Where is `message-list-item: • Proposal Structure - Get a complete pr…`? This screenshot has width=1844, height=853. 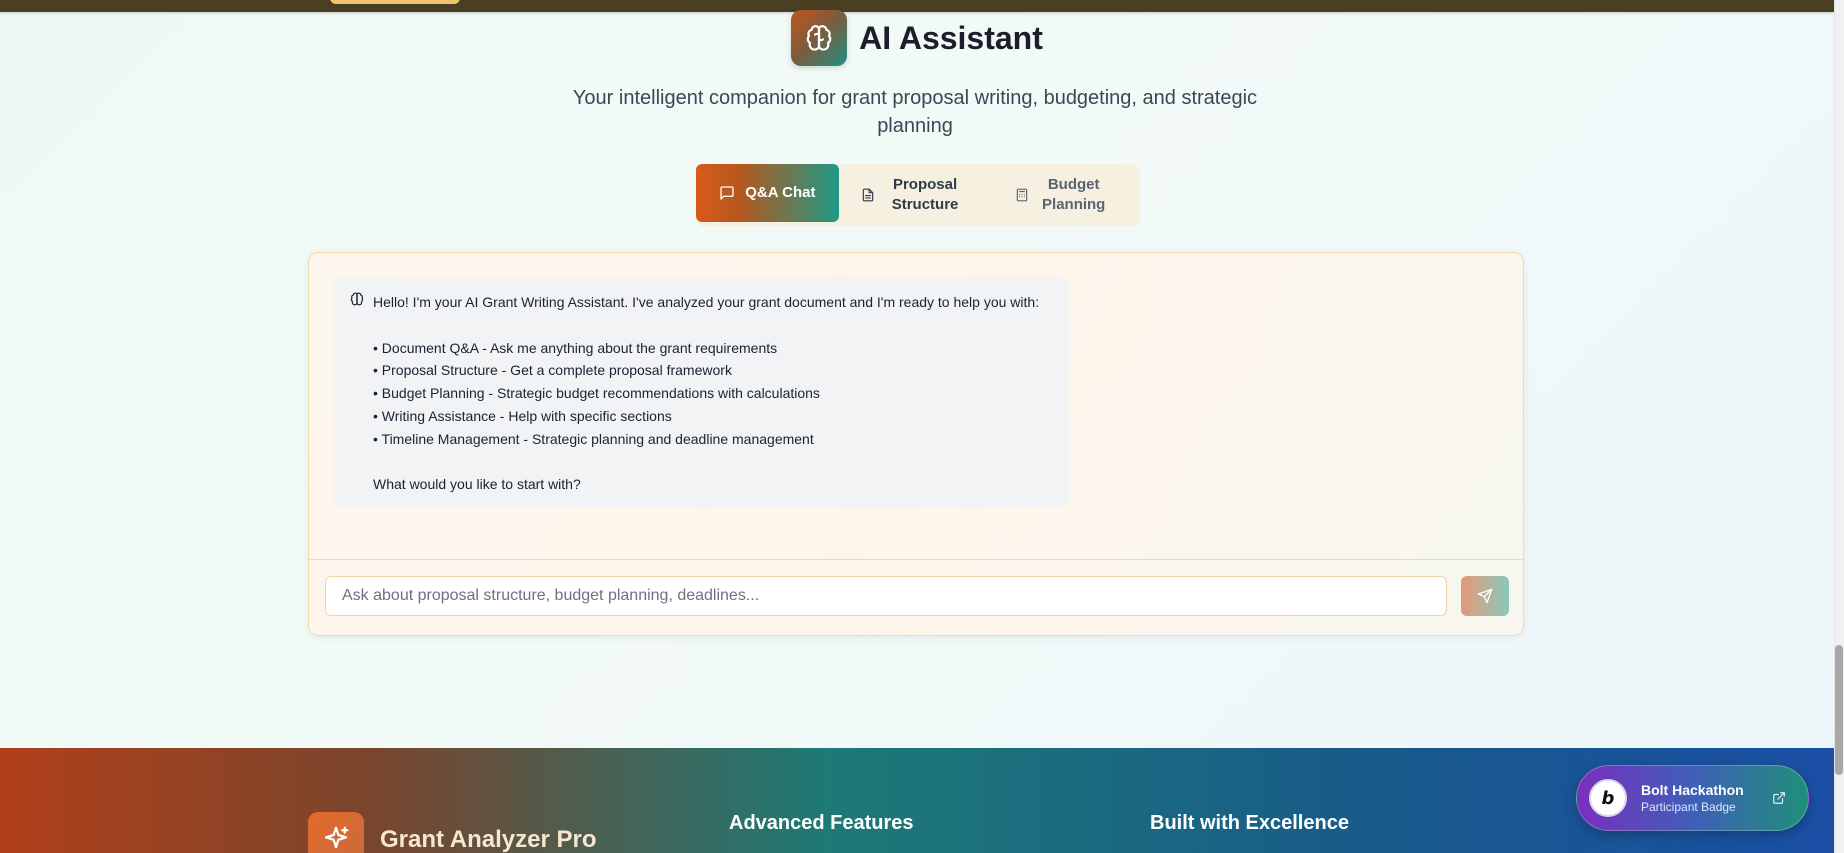 message-list-item: • Proposal Structure - Get a complete pr… is located at coordinates (552, 370).